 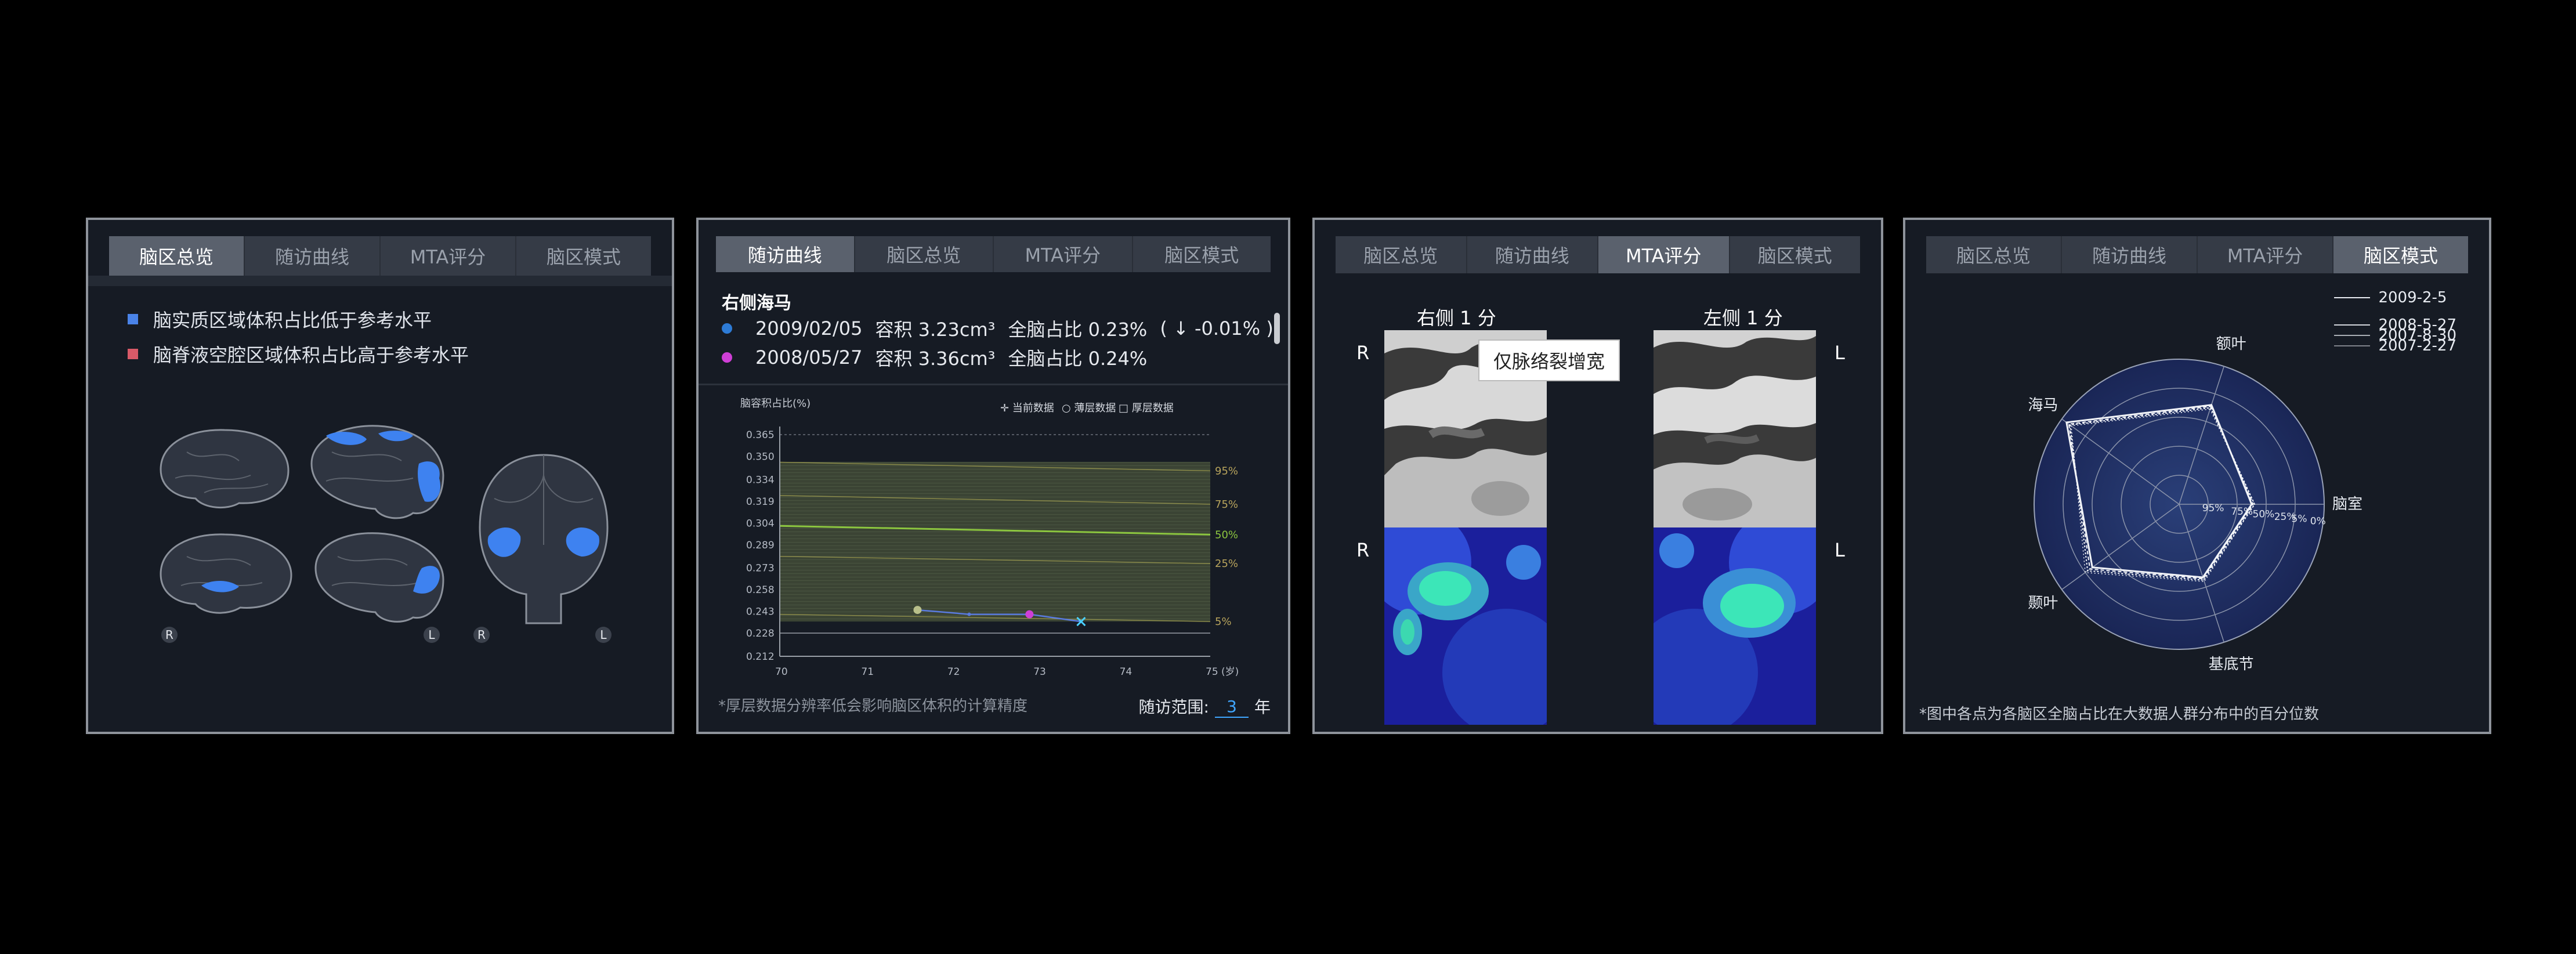 What do you see at coordinates (760, 633) in the screenshot?
I see `y-tick-label: 0.228` at bounding box center [760, 633].